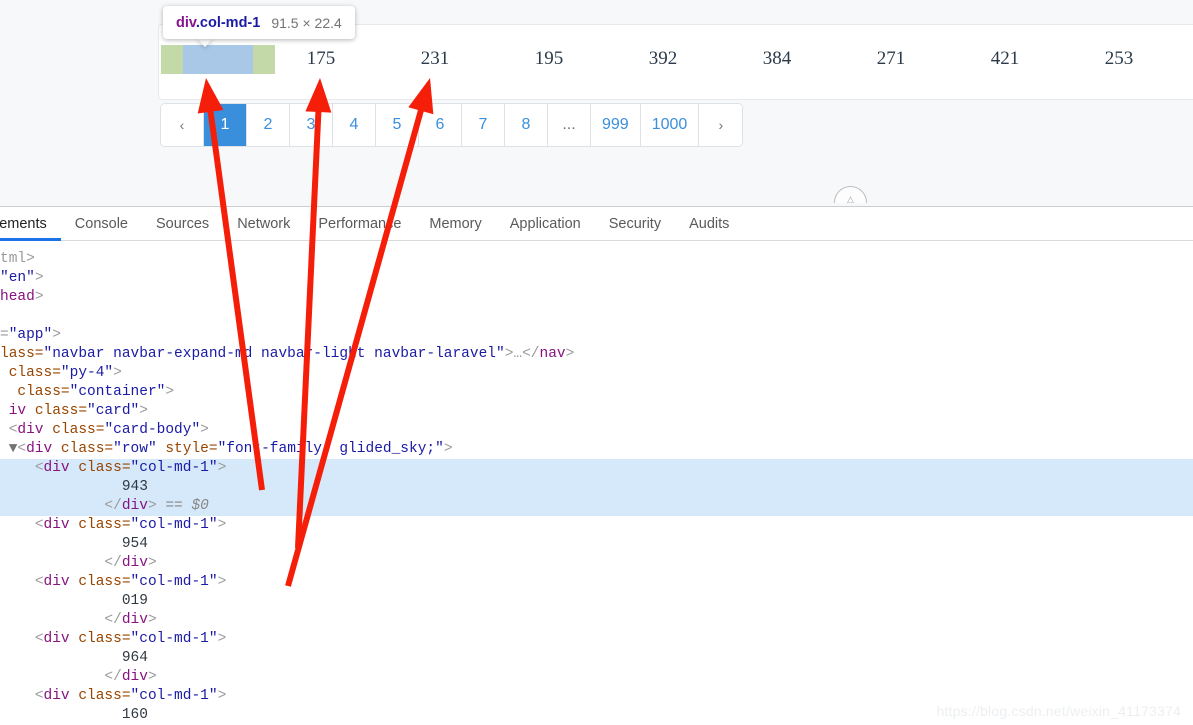 This screenshot has height=725, width=1193. I want to click on devtools-tab-lements: lements, so click(30, 224).